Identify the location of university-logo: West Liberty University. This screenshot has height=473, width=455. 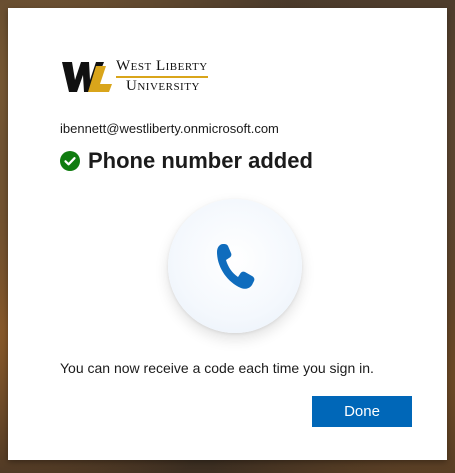
(134, 76).